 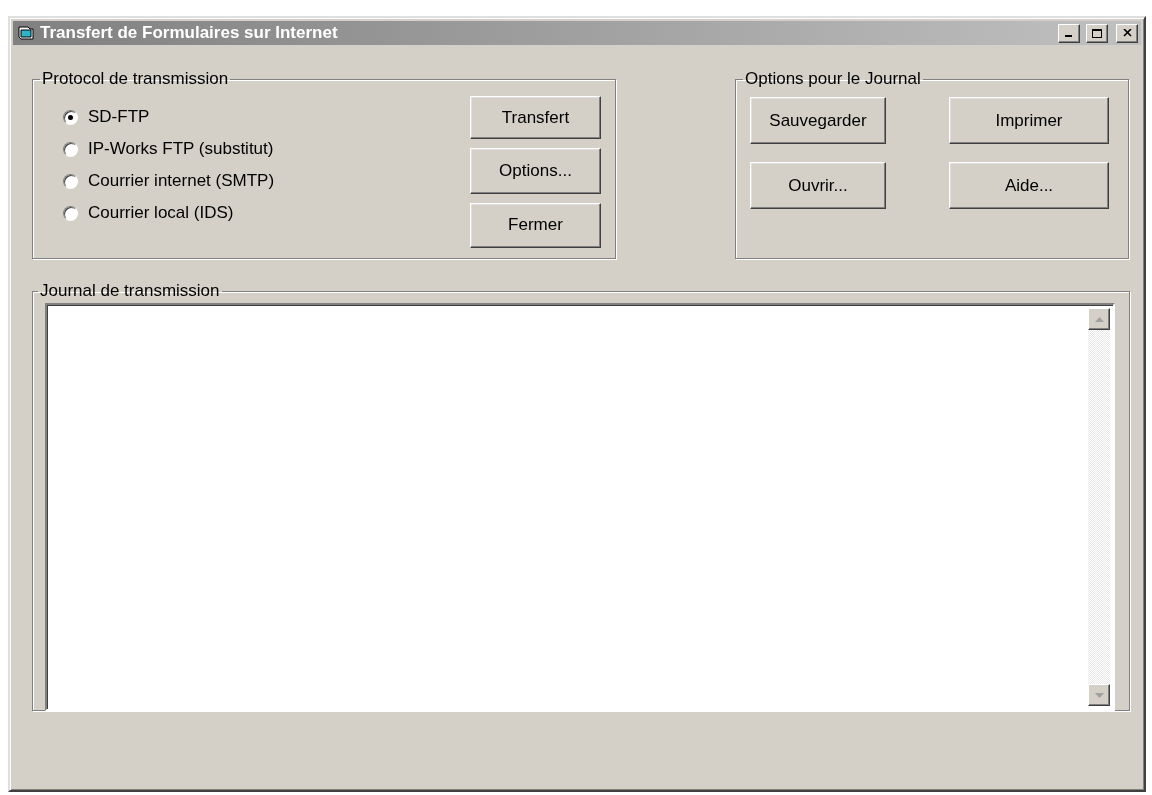 I want to click on dialog-button: Imprimer, so click(x=1029, y=120).